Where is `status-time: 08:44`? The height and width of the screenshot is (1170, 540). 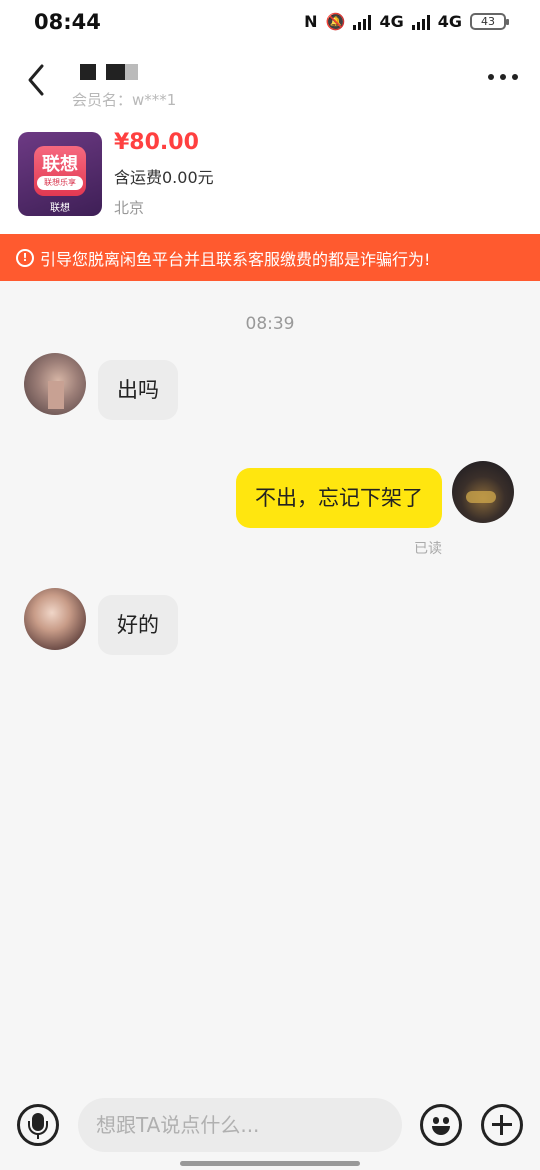
status-time: 08:44 is located at coordinates (67, 22).